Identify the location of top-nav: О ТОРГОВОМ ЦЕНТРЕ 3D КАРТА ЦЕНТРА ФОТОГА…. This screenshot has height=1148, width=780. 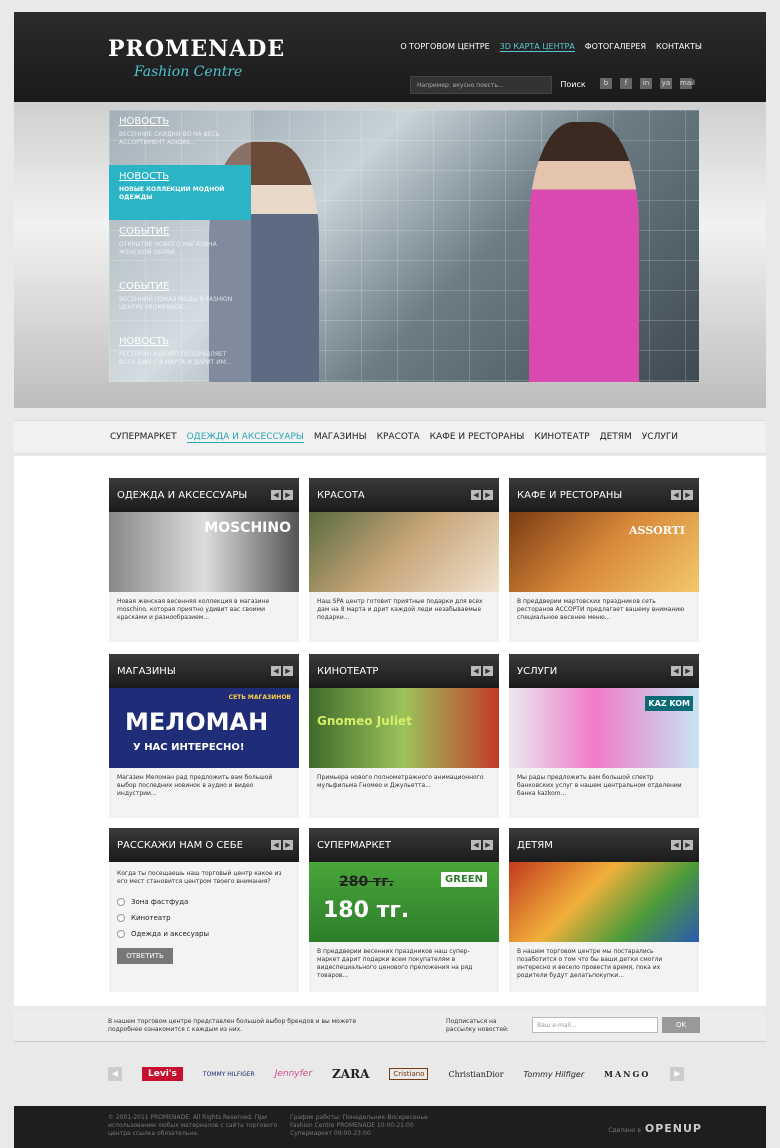
(551, 47).